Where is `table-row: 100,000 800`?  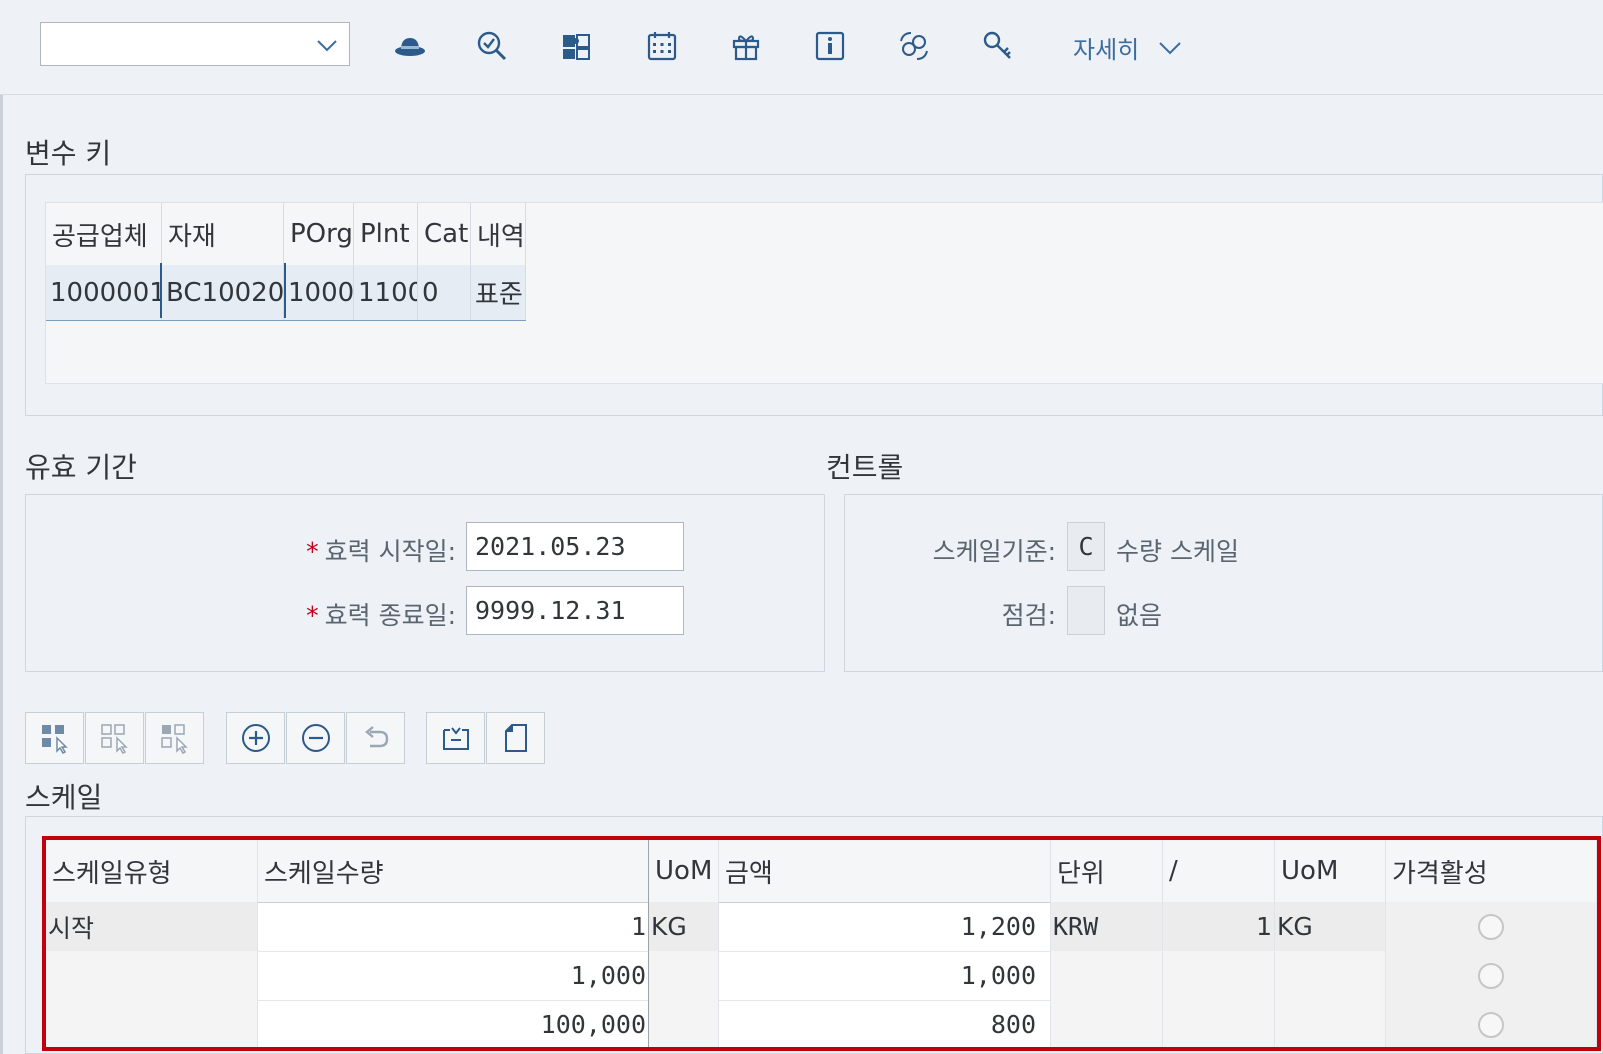
table-row: 100,000 800 is located at coordinates (821, 1023).